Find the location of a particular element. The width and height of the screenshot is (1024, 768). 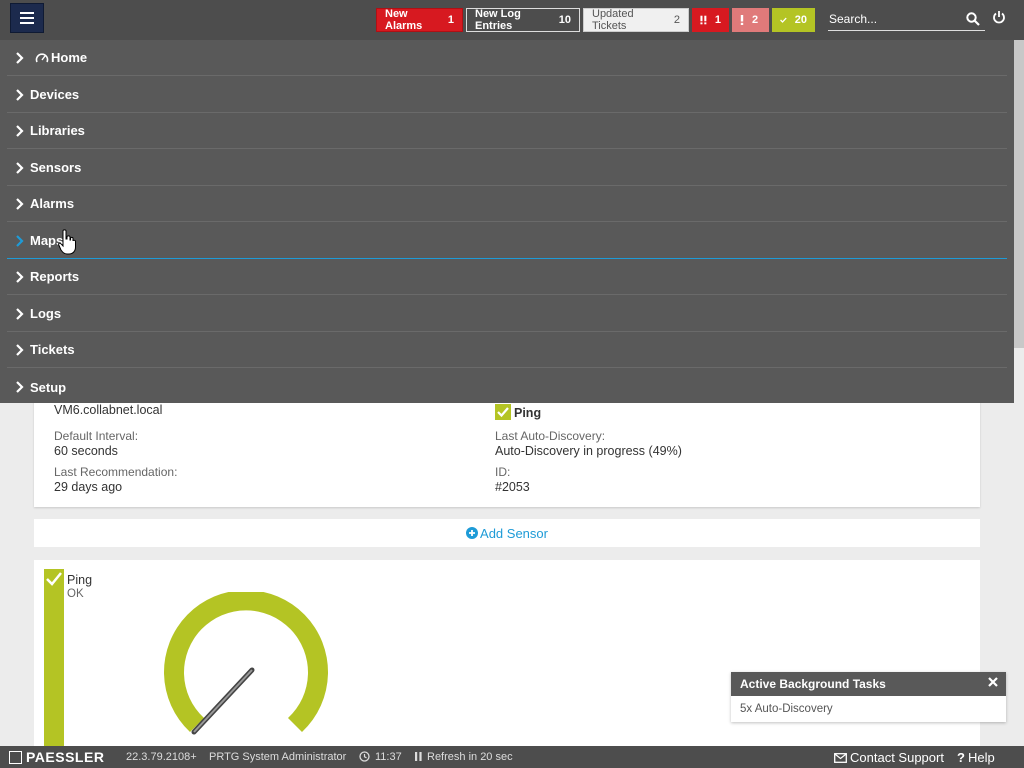

ok-sensors-count: 20 is located at coordinates (800, 20).